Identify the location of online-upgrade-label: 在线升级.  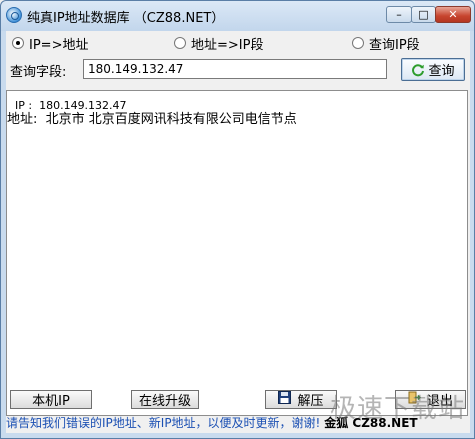
(164, 401).